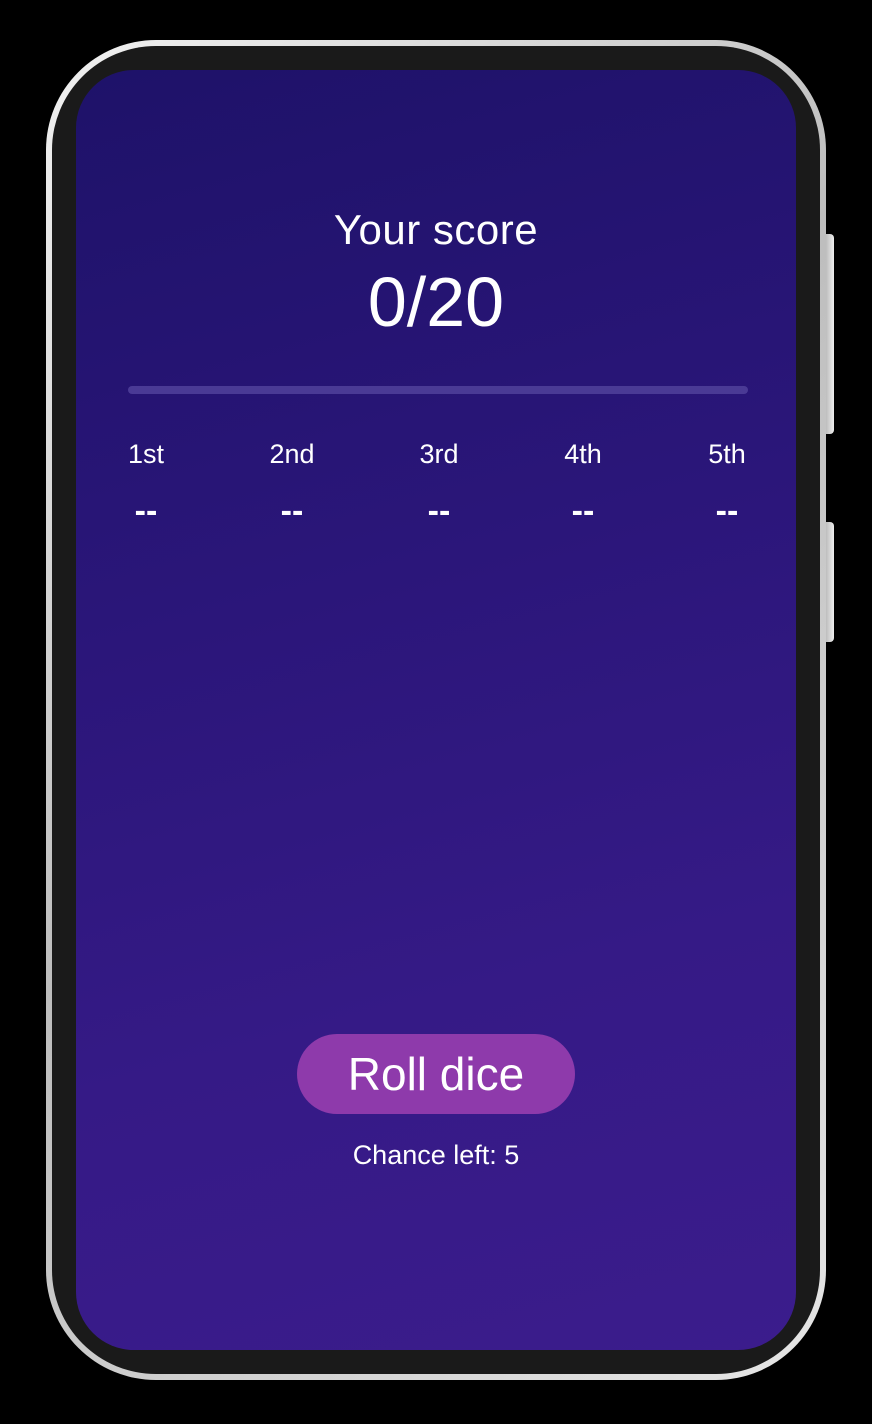  What do you see at coordinates (727, 454) in the screenshot?
I see `roll-label: 5th` at bounding box center [727, 454].